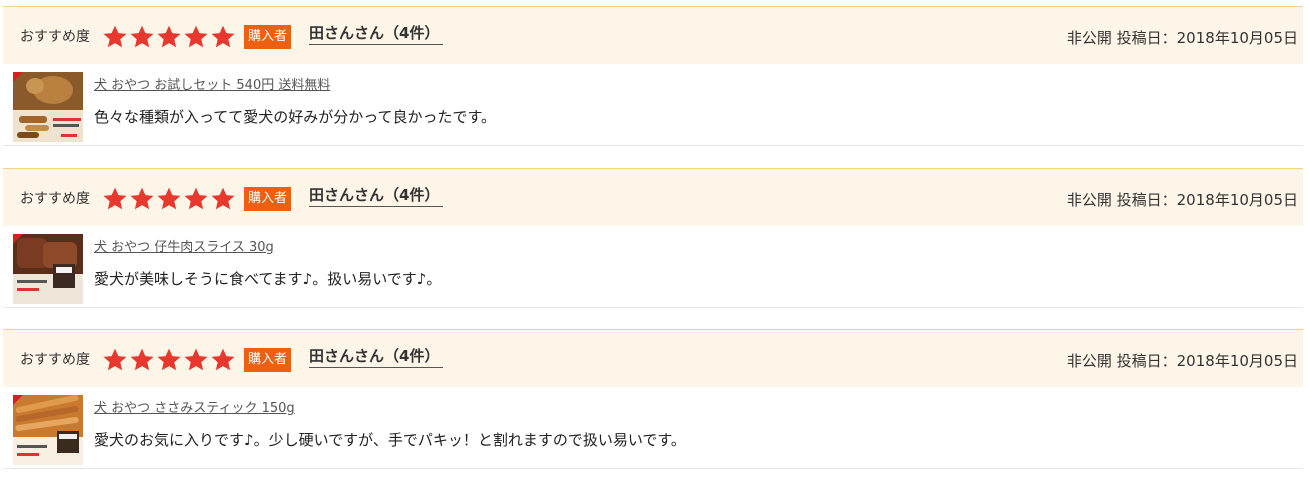 This screenshot has width=1309, height=484. Describe the element at coordinates (194, 406) in the screenshot. I see `product-link: 犬 おやつ ささみスティック 150g` at that location.